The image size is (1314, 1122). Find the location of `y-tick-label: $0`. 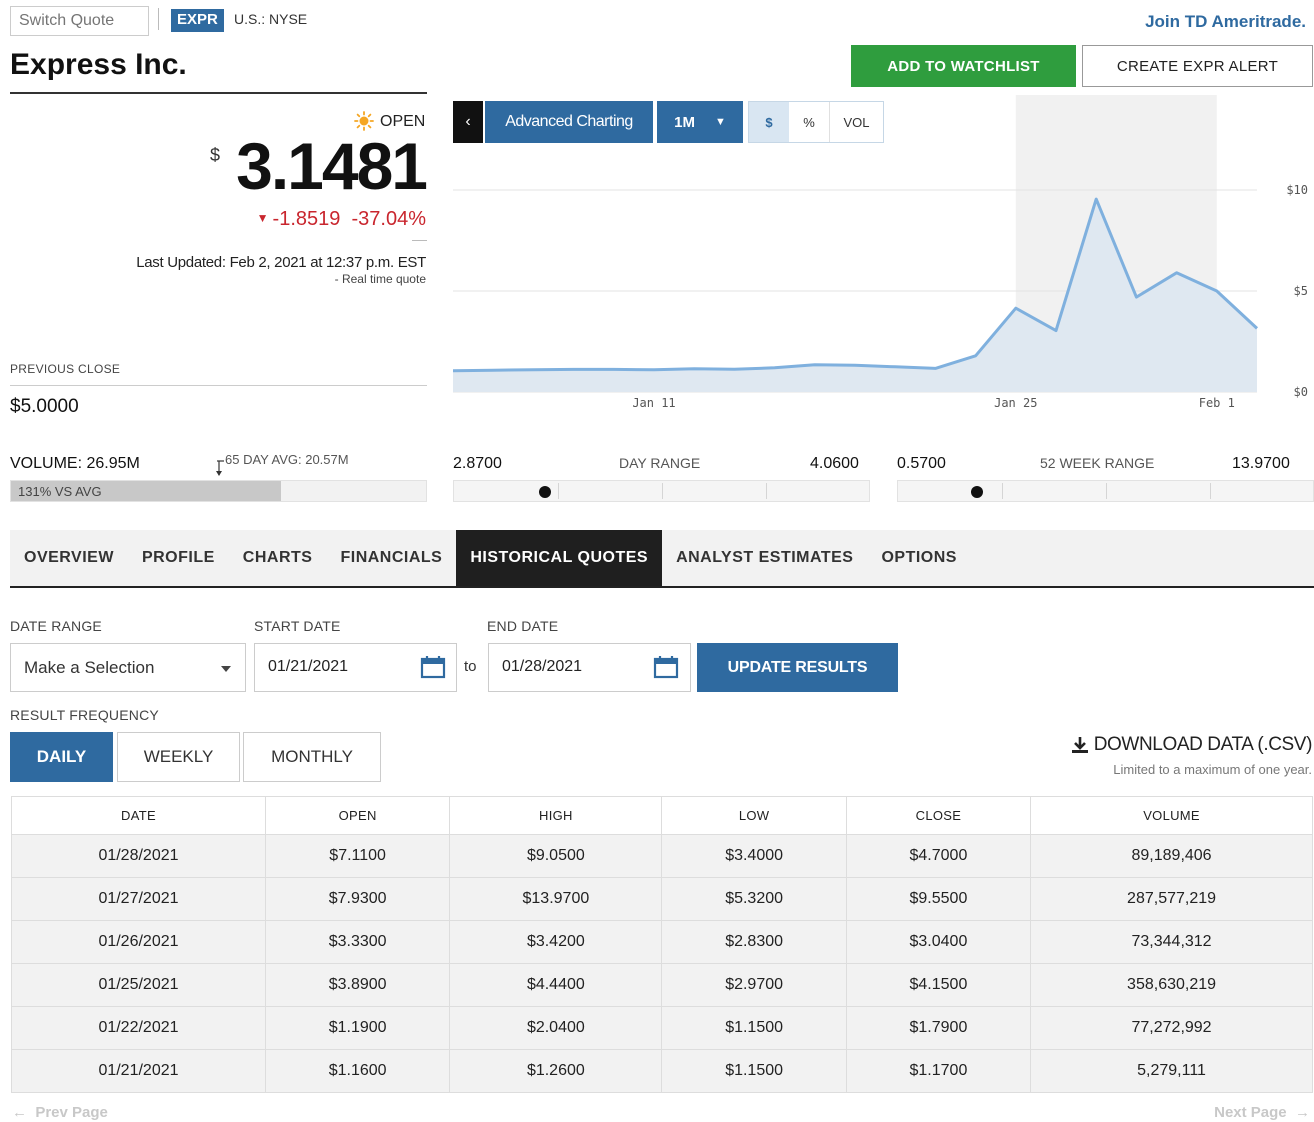

y-tick-label: $0 is located at coordinates (1301, 392).